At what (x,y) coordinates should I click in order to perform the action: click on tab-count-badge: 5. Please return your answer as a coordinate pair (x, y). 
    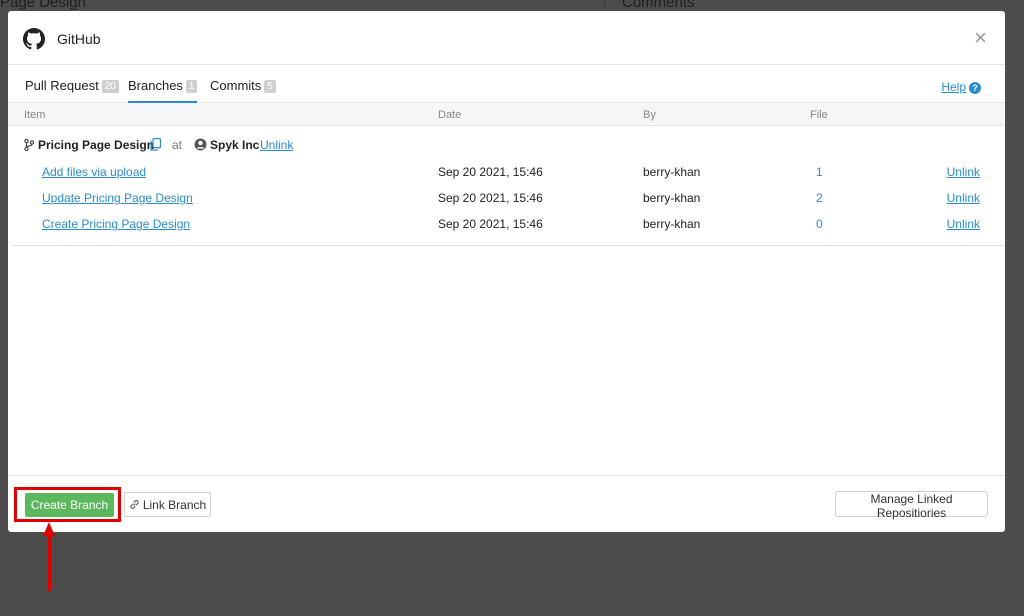
    Looking at the image, I should click on (270, 86).